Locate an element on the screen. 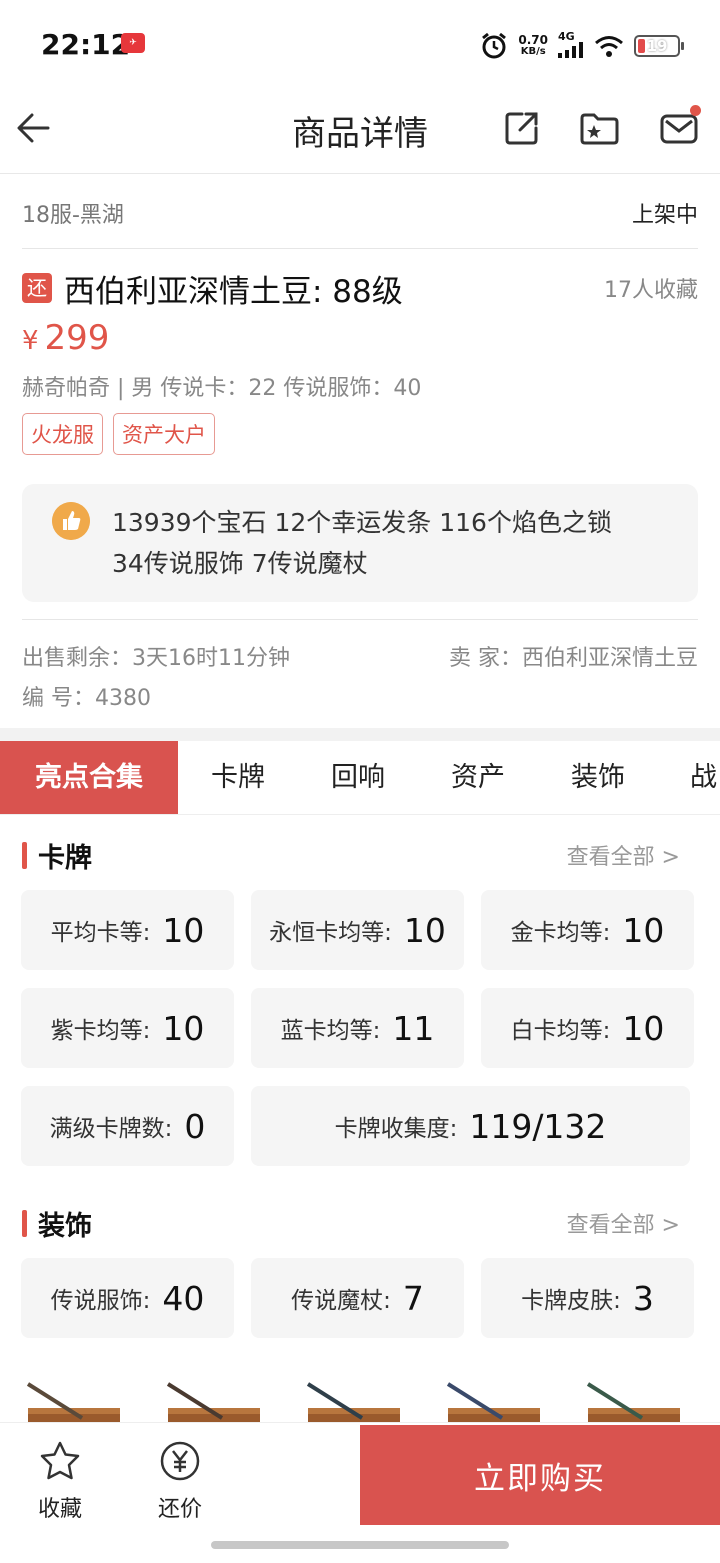 Image resolution: width=720 pixels, height=1563 pixels. stat-cell: 平均卡等: 10 is located at coordinates (127, 930).